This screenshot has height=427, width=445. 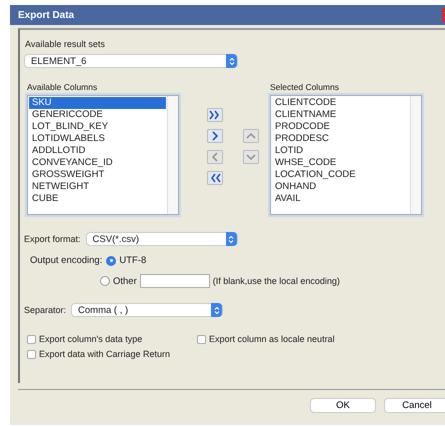 I want to click on list-item: PRODCODE, so click(x=340, y=127).